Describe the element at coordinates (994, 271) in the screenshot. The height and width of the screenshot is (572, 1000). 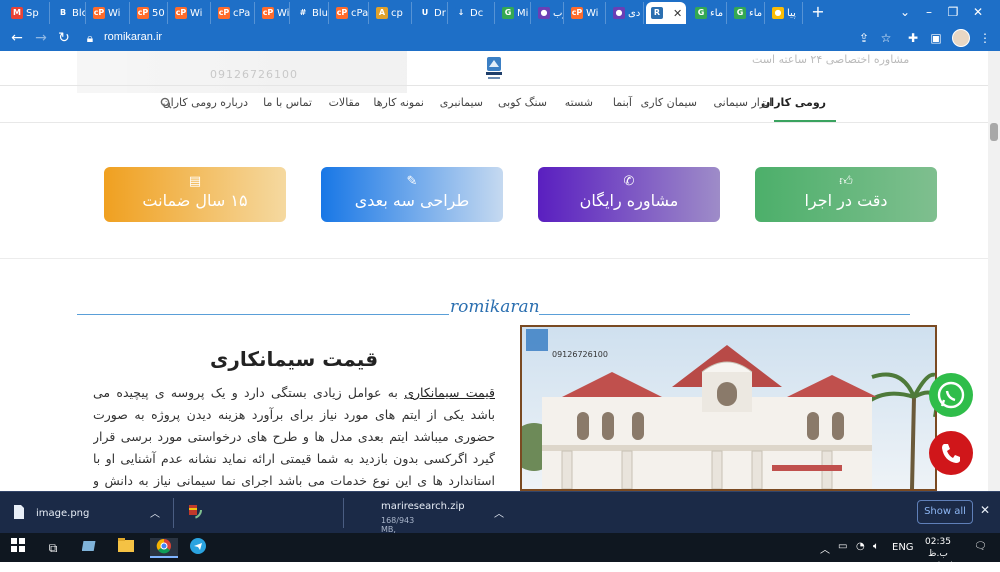
I see `page-scrollbar` at that location.